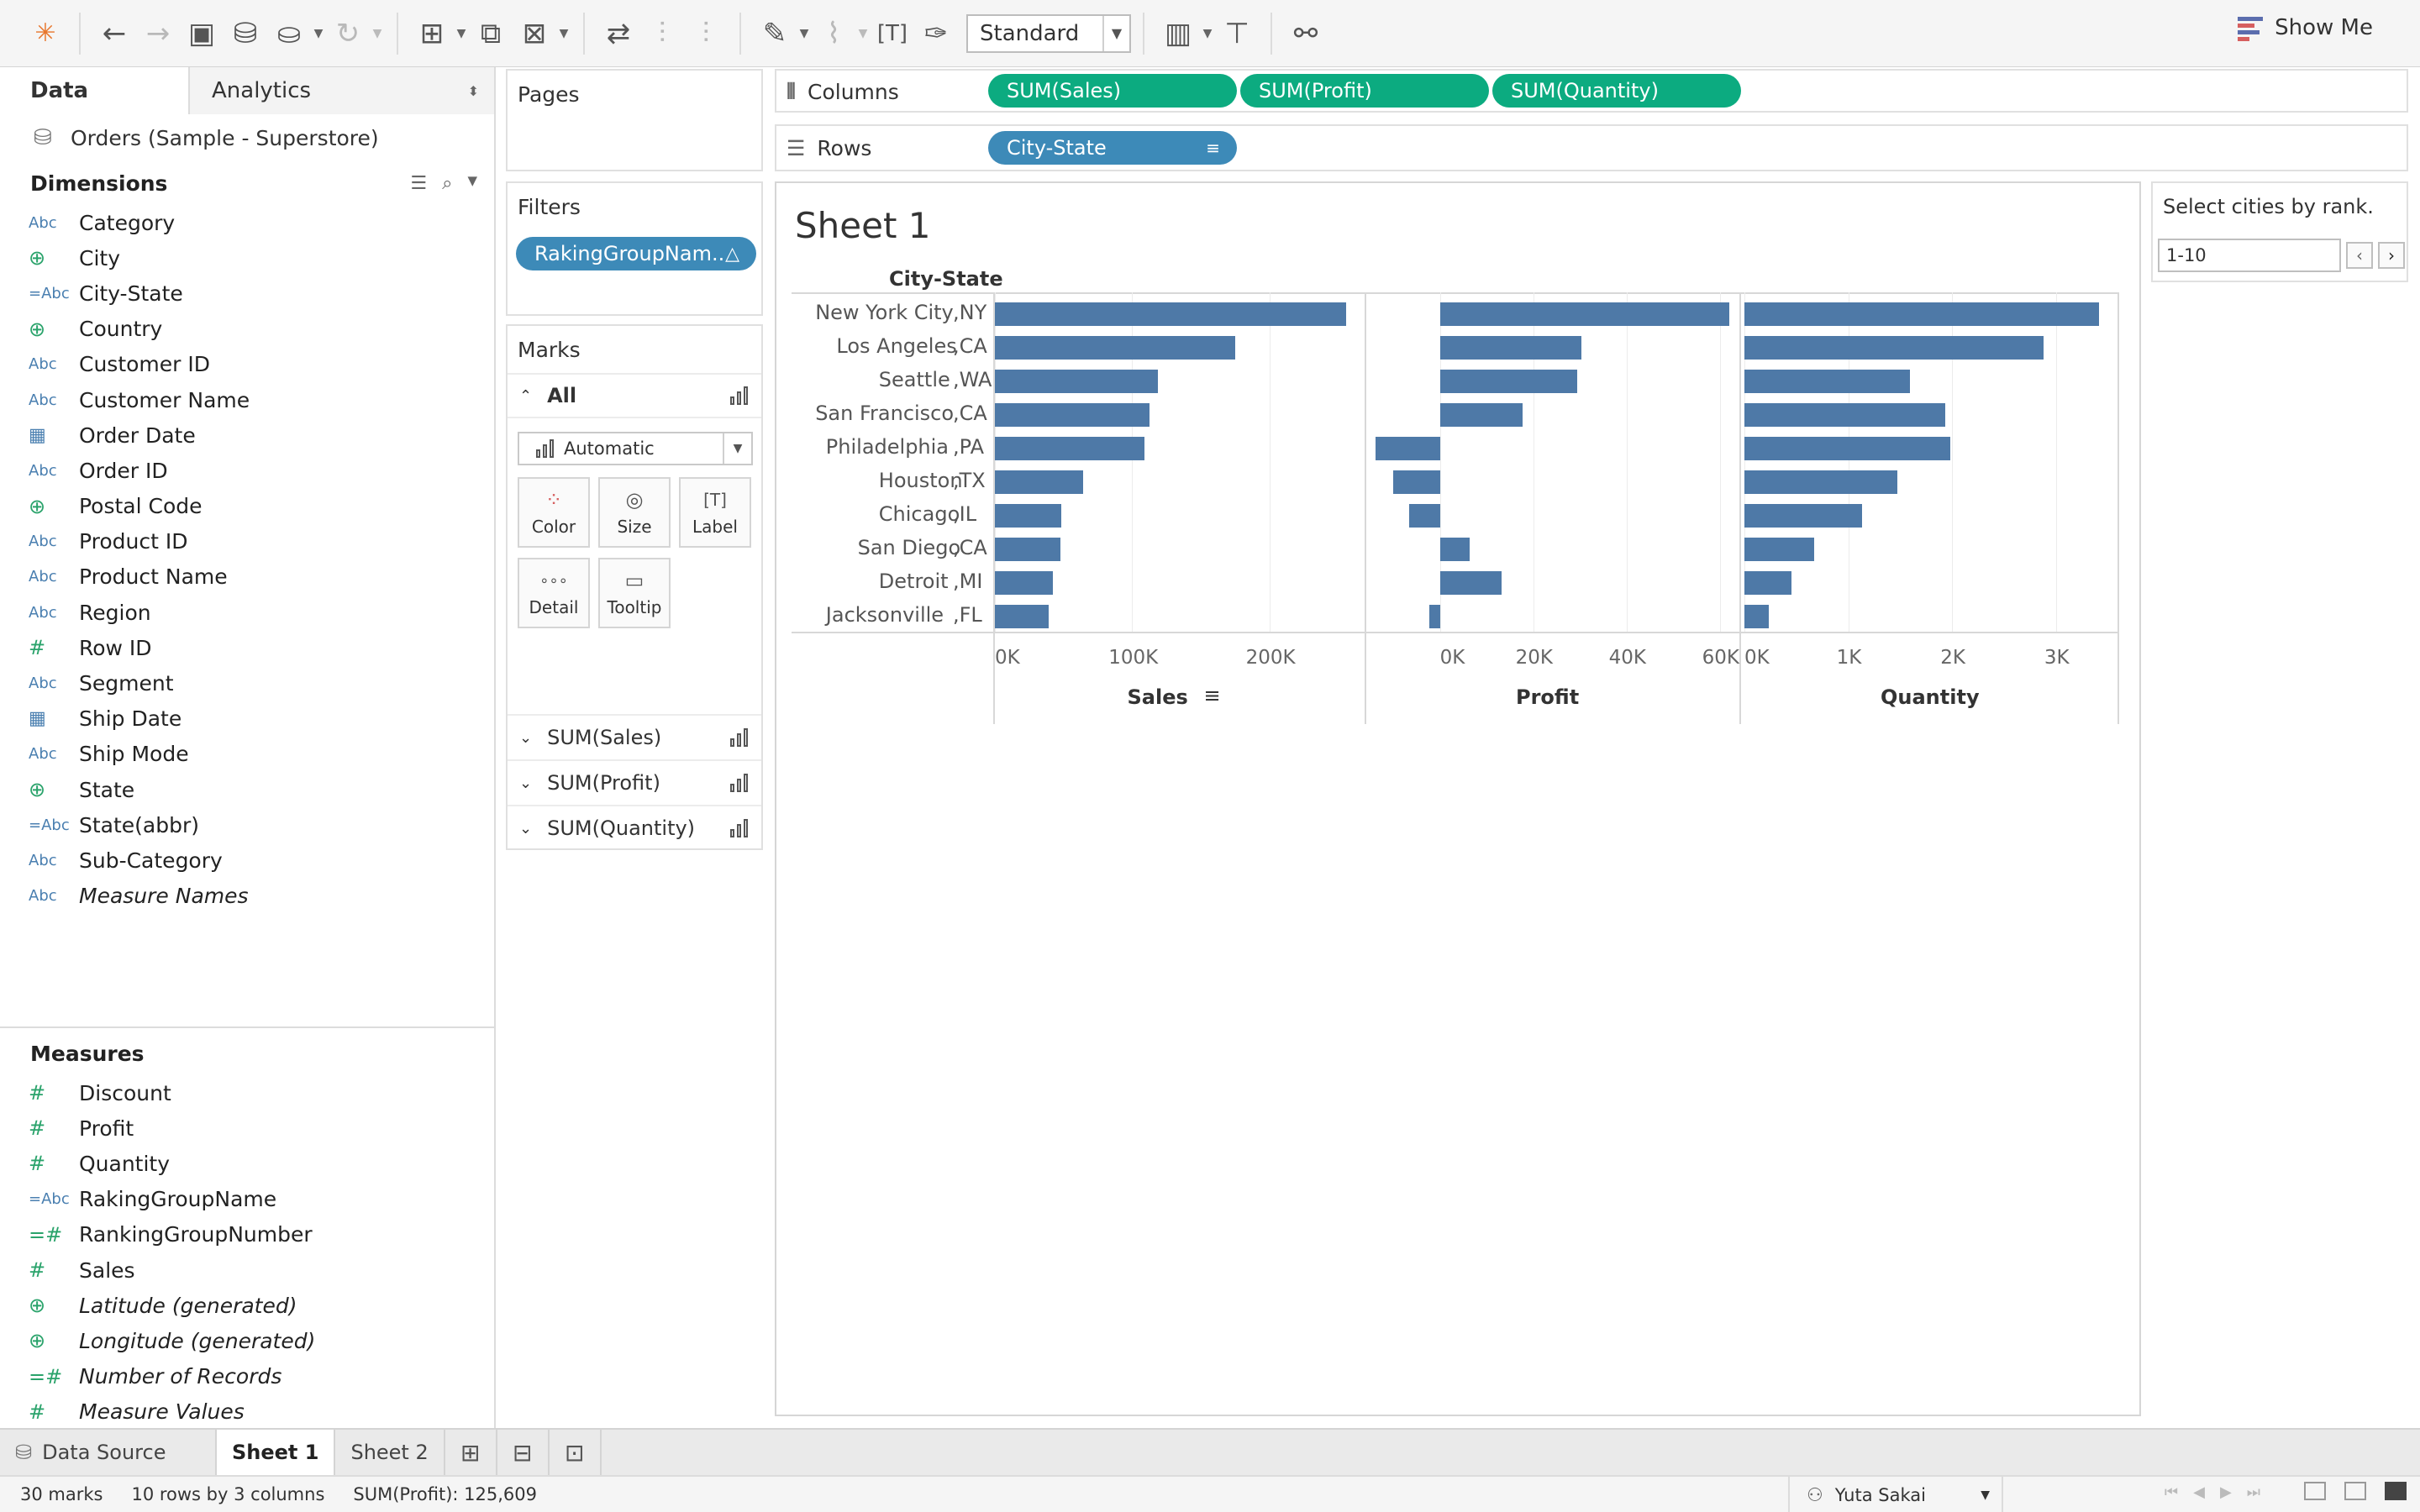 This screenshot has height=1512, width=2420. Describe the element at coordinates (247, 222) in the screenshot. I see `dimension-field: Abc Category` at that location.